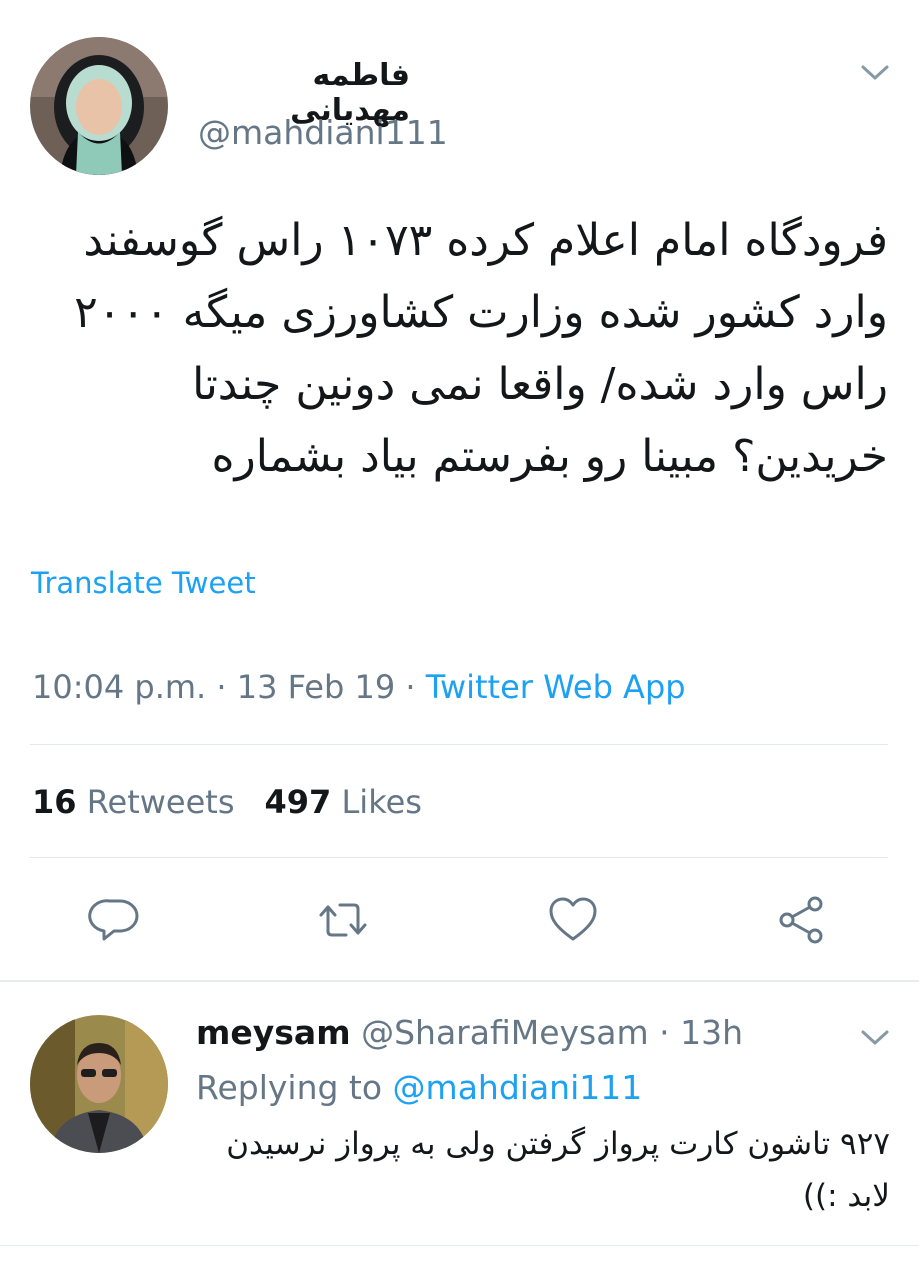 The width and height of the screenshot is (919, 1280). I want to click on likes-label: Likes, so click(381, 802).